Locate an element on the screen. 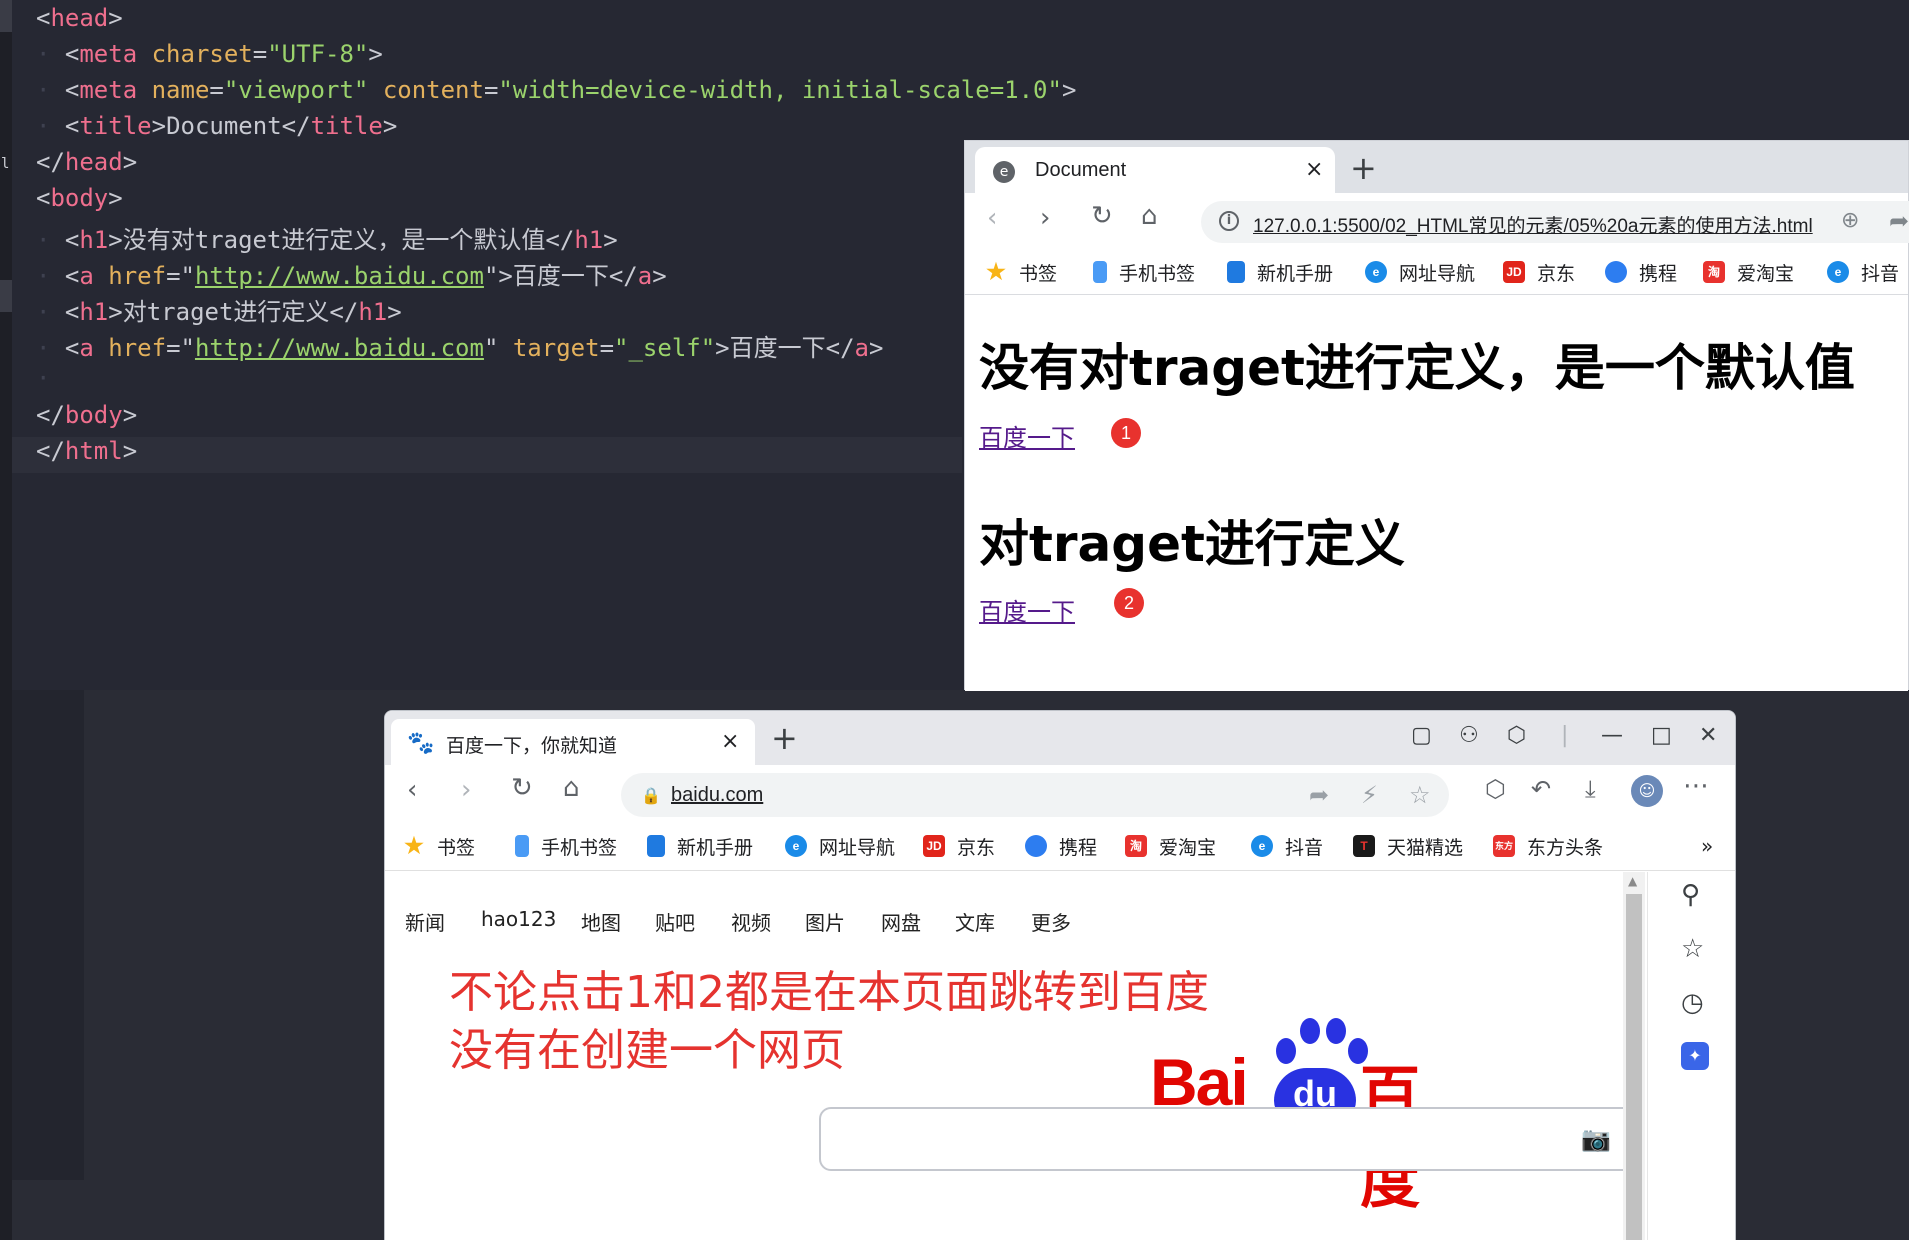 The width and height of the screenshot is (1909, 1240). bookmarks-bar: ★ 书签 手机书签 新机手册 e 网址导航 JD 京东 携程 淘爱淘宝 e 抖音 is located at coordinates (1436, 272).